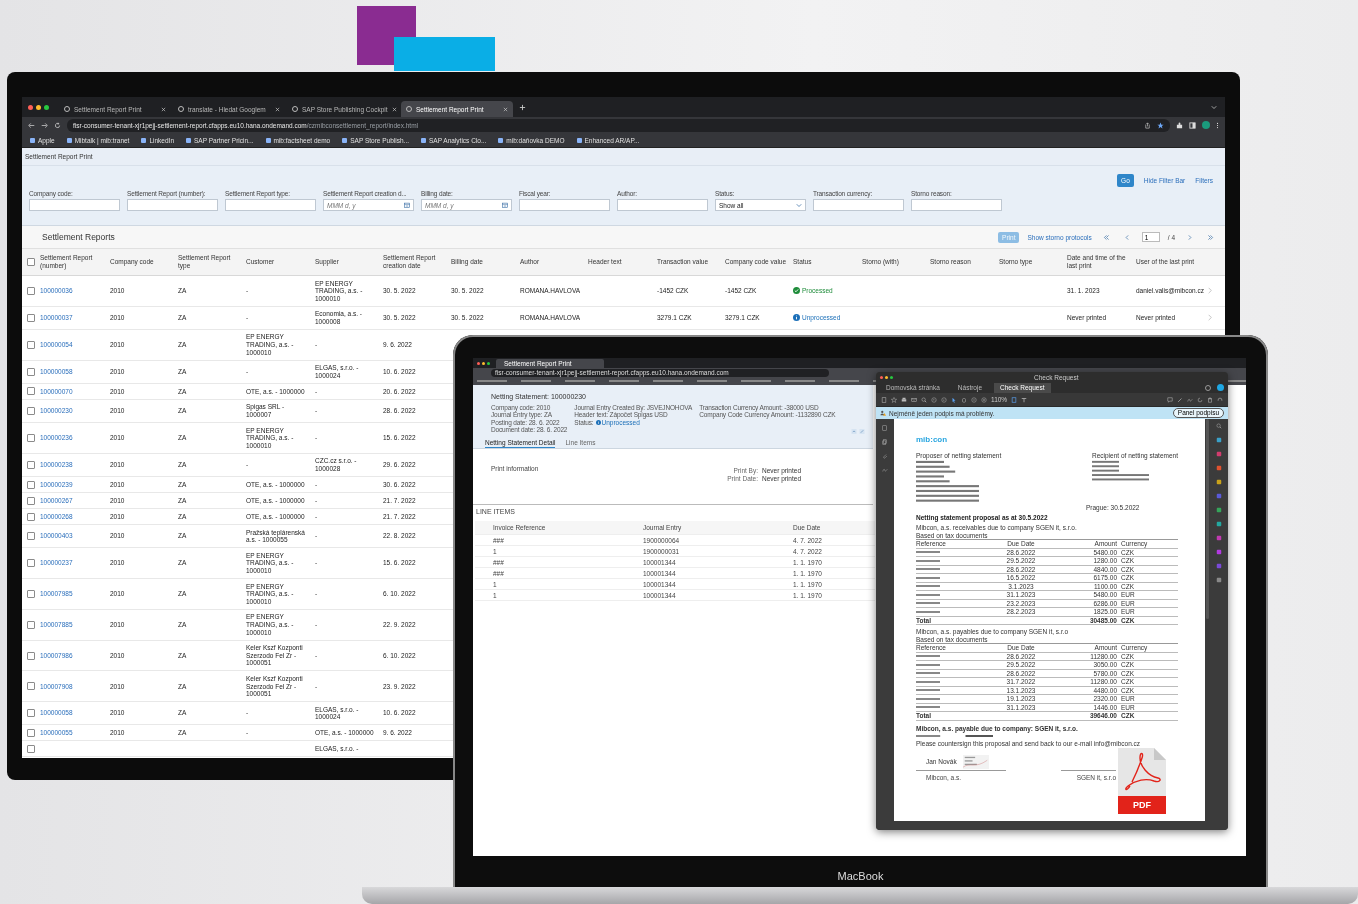 This screenshot has height=904, width=1358. Describe the element at coordinates (1189, 237) in the screenshot. I see `next-page-icon` at that location.